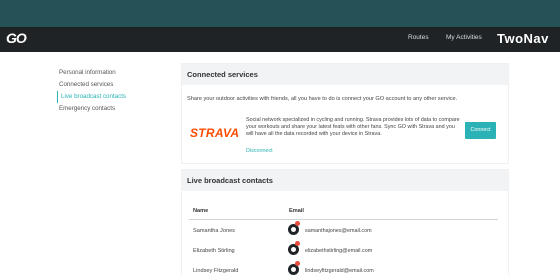 This screenshot has height=275, width=560. I want to click on strava-logo: STRAVA, so click(215, 133).